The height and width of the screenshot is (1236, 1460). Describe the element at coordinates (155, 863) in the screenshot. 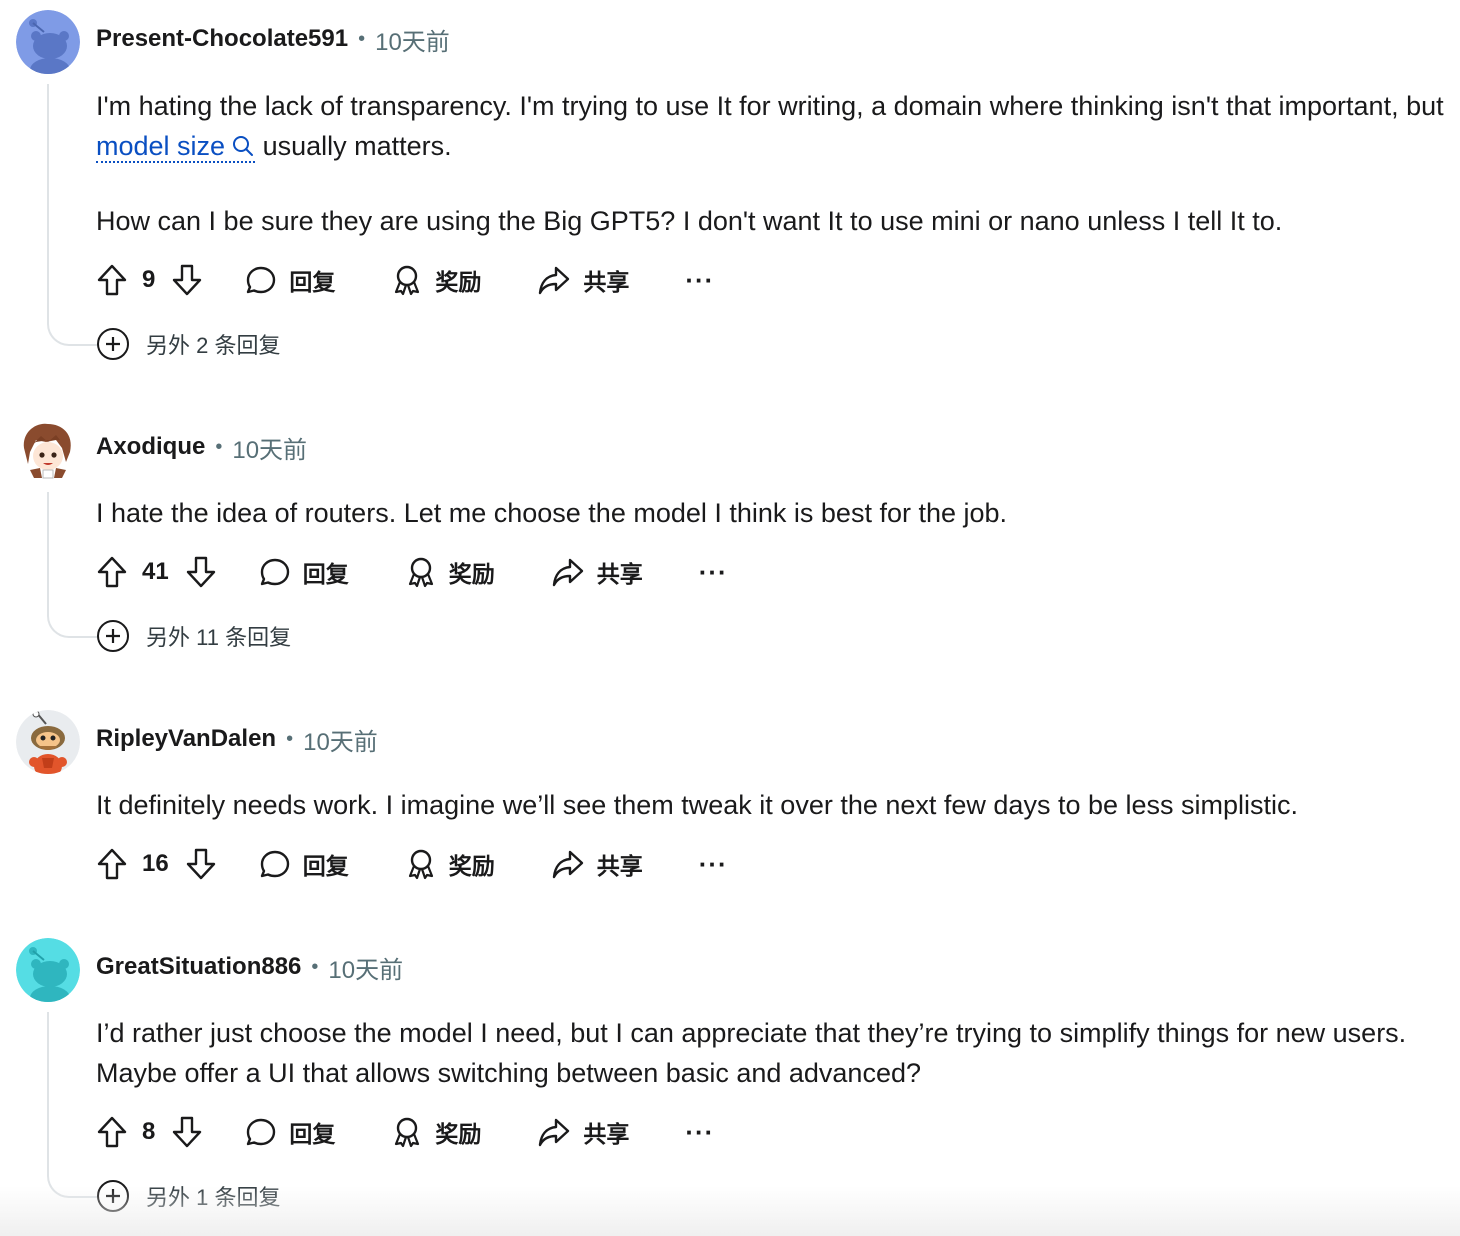

I see `vote-count: 16` at that location.